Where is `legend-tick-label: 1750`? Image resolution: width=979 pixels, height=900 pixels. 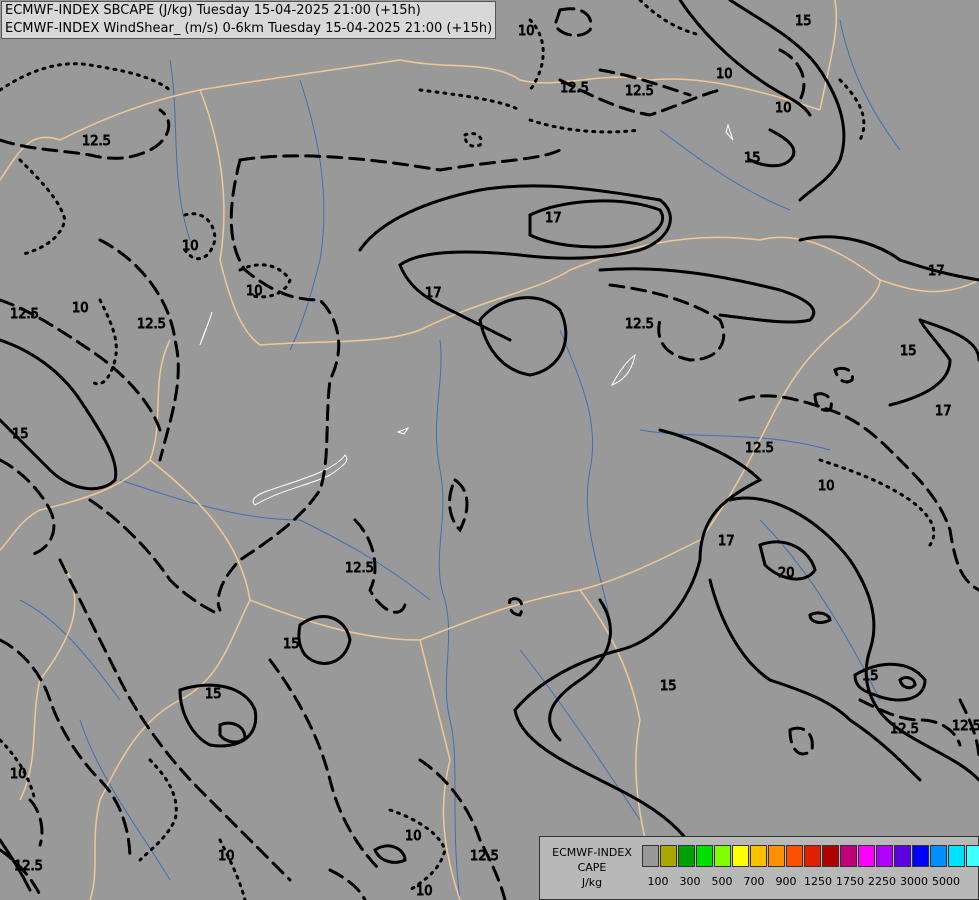
legend-tick-label: 1750 is located at coordinates (850, 881).